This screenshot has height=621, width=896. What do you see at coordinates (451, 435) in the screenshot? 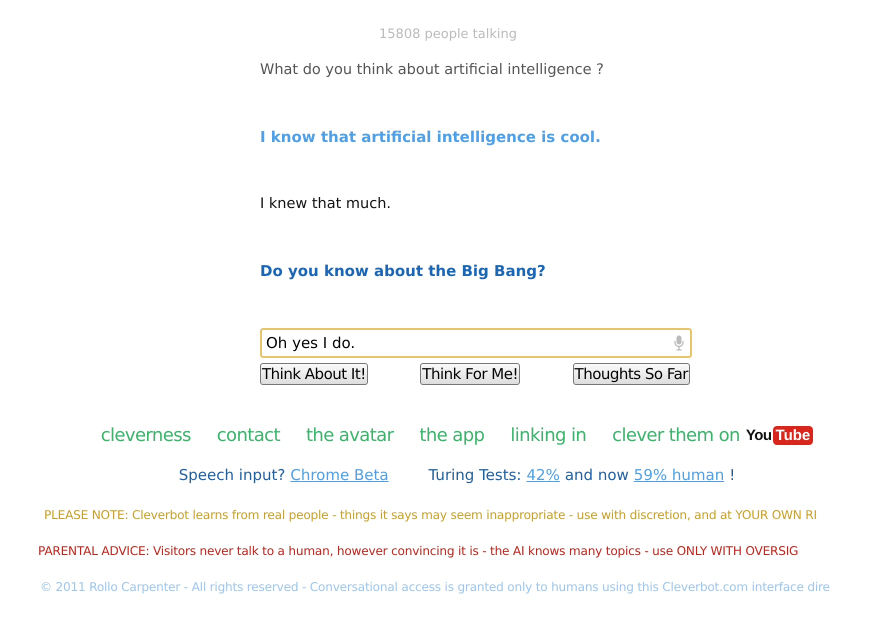
I see `nav-link: the app` at bounding box center [451, 435].